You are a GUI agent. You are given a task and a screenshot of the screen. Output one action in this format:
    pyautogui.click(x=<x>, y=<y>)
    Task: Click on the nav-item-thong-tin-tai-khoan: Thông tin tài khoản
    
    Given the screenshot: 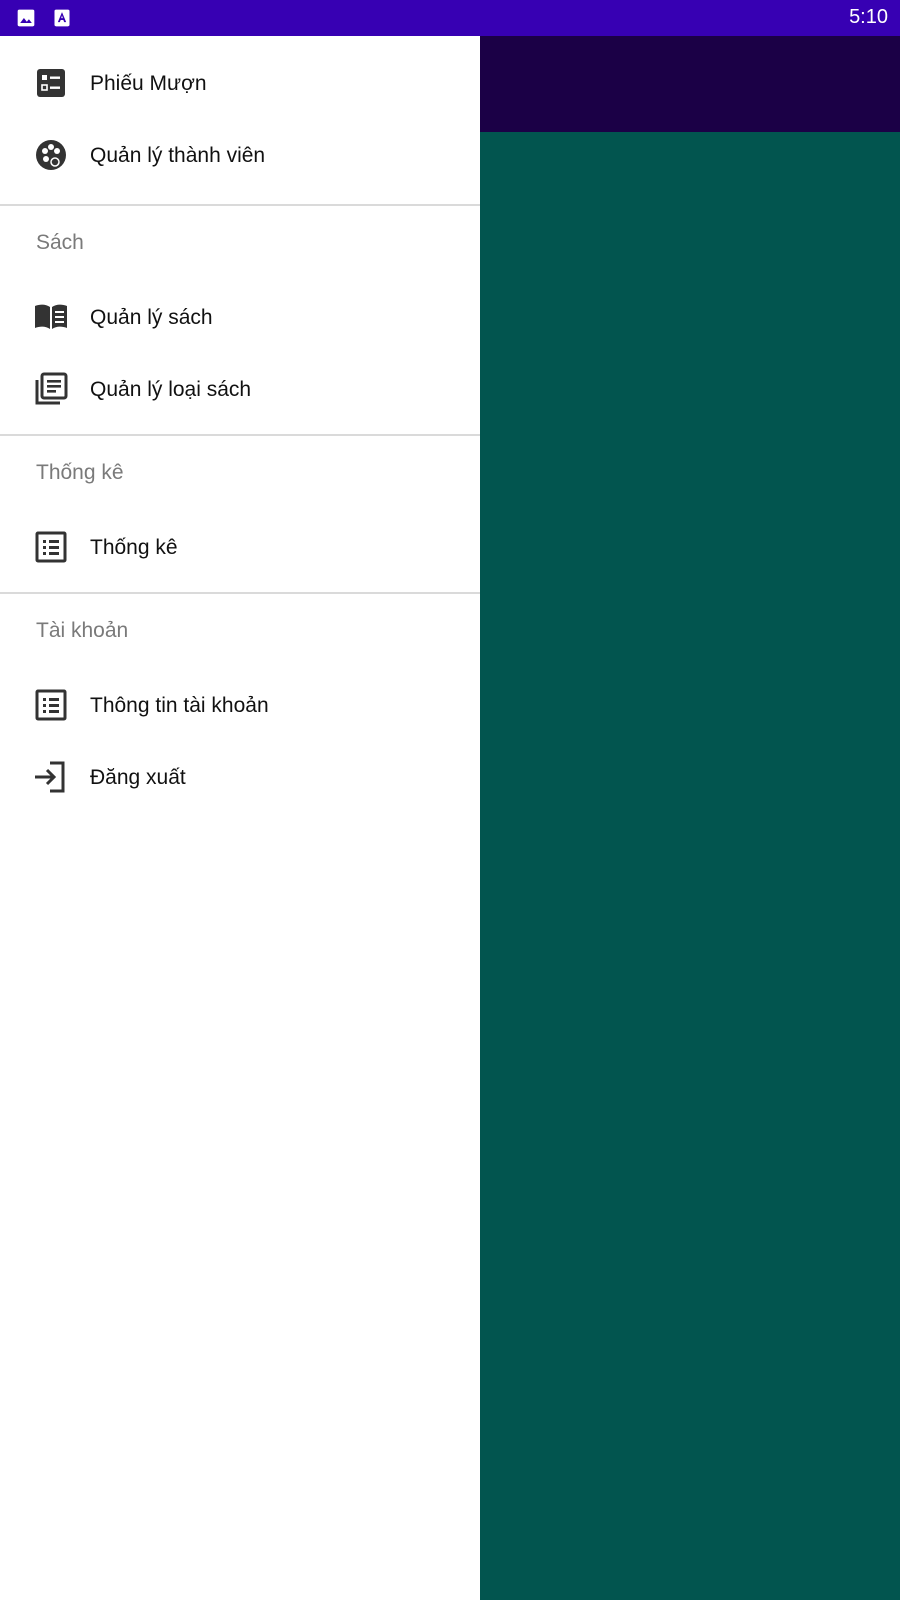 What is the action you would take?
    pyautogui.click(x=240, y=706)
    